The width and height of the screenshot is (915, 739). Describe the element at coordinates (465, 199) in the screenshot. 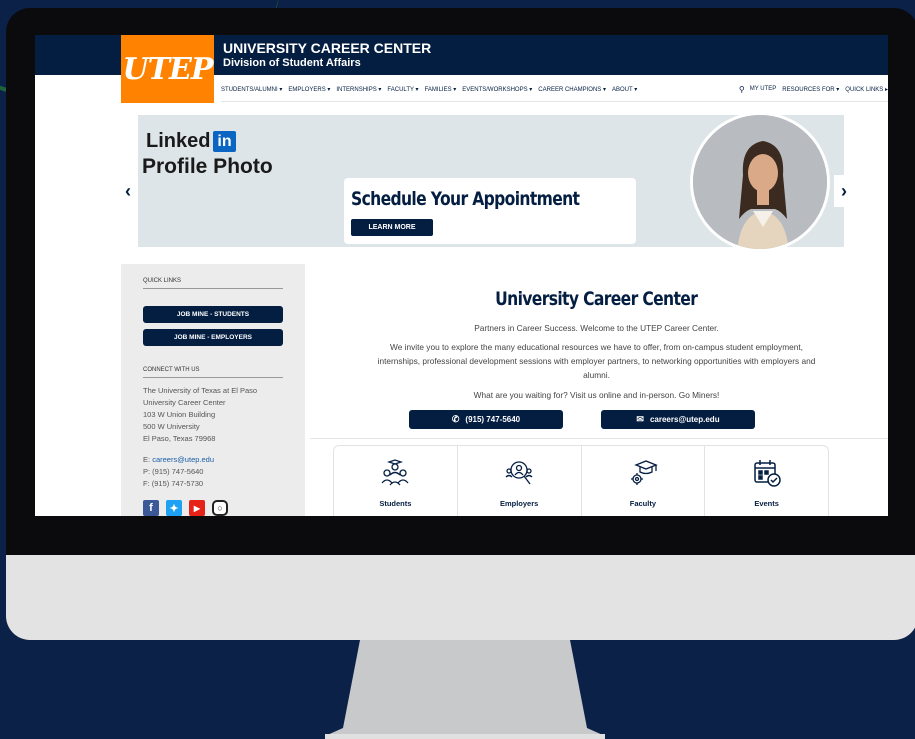

I see `appointment-title: Schedule Your Appointment` at that location.